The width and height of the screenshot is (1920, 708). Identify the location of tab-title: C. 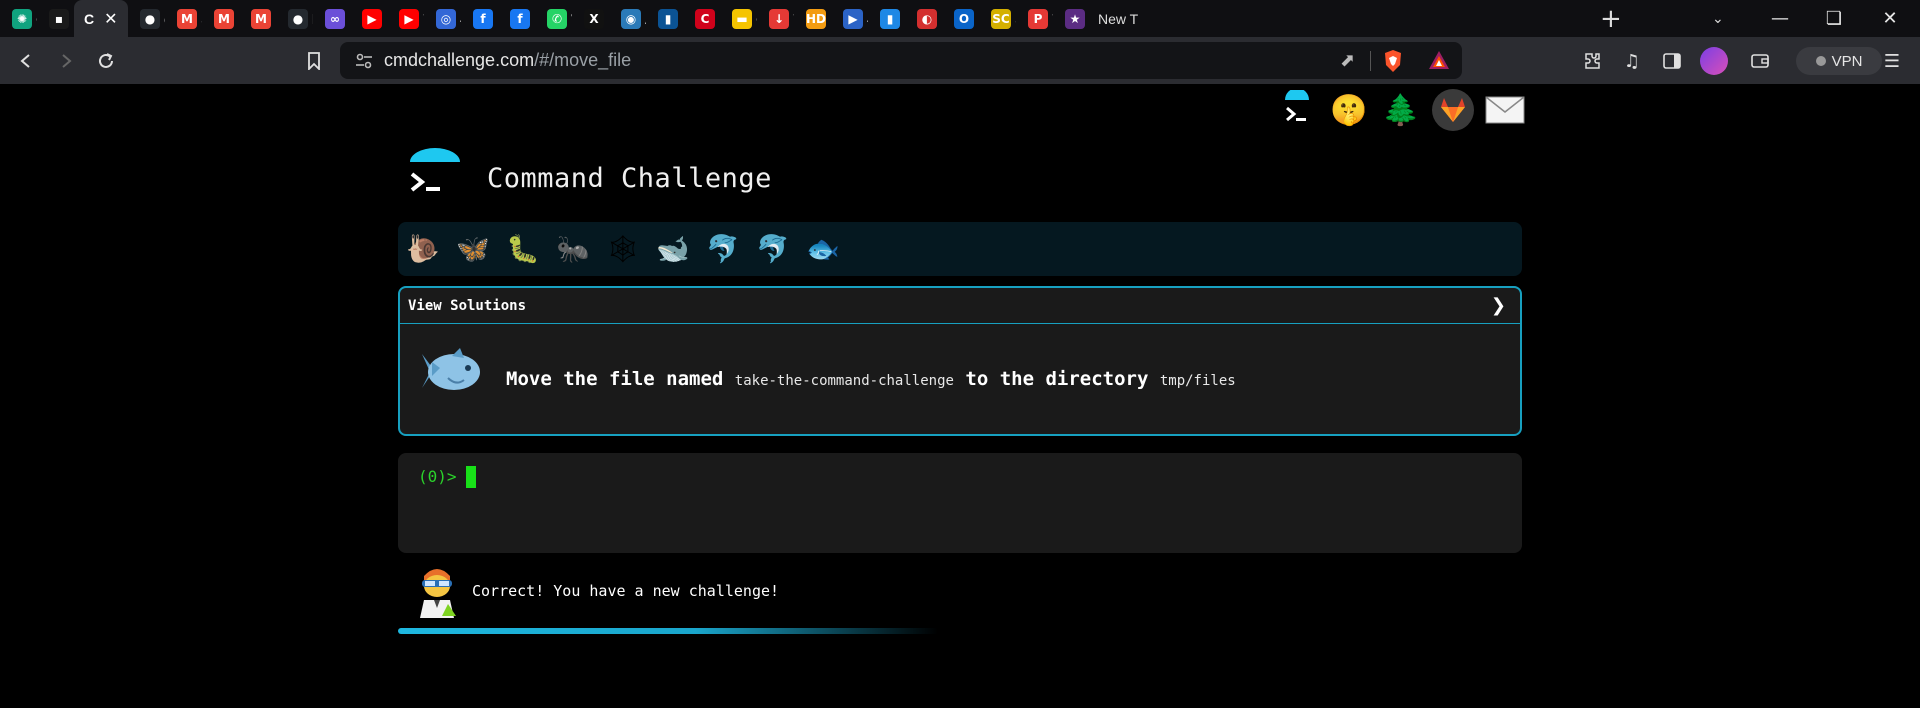
(89, 18).